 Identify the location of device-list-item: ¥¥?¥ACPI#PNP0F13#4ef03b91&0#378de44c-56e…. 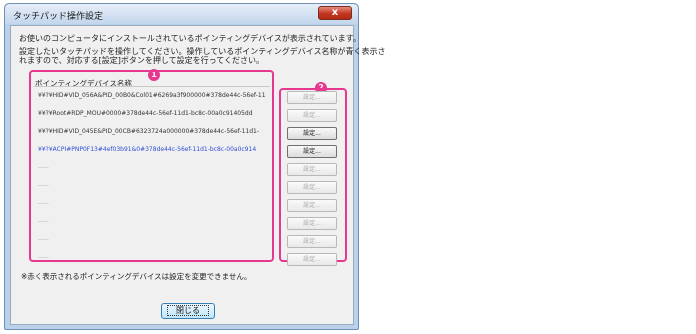
(154, 150).